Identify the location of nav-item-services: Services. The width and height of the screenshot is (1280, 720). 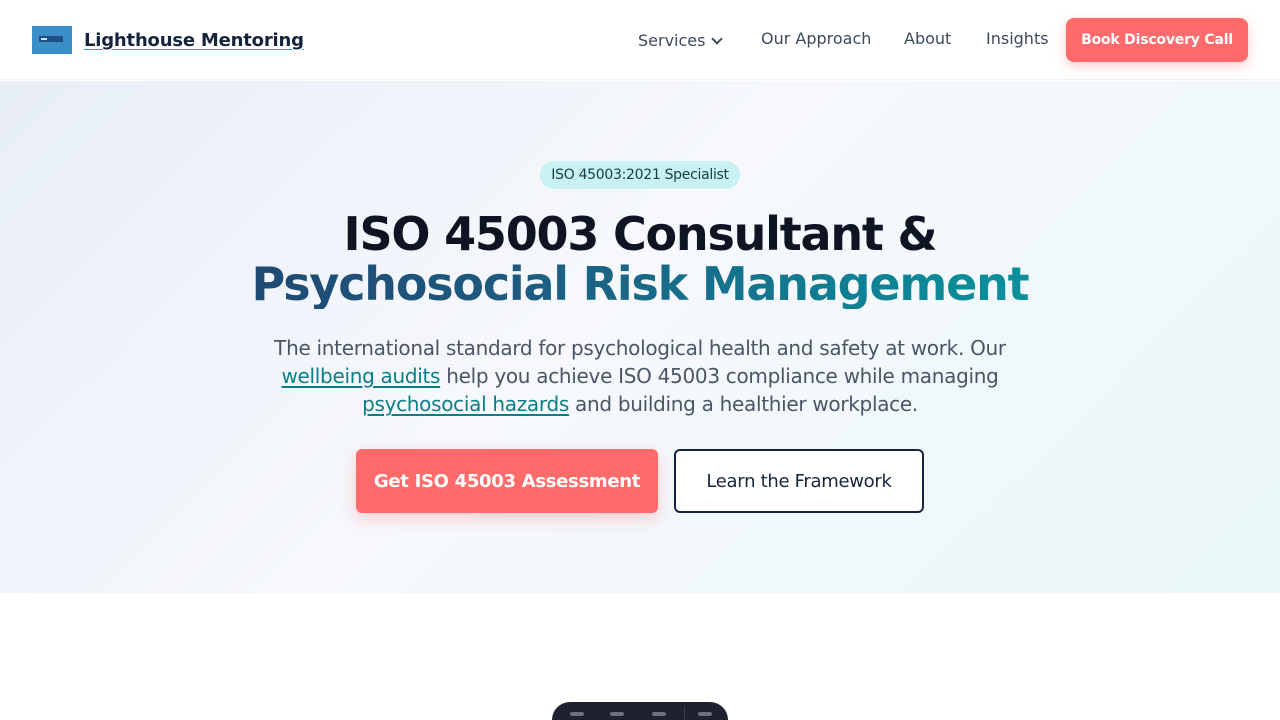
(681, 40).